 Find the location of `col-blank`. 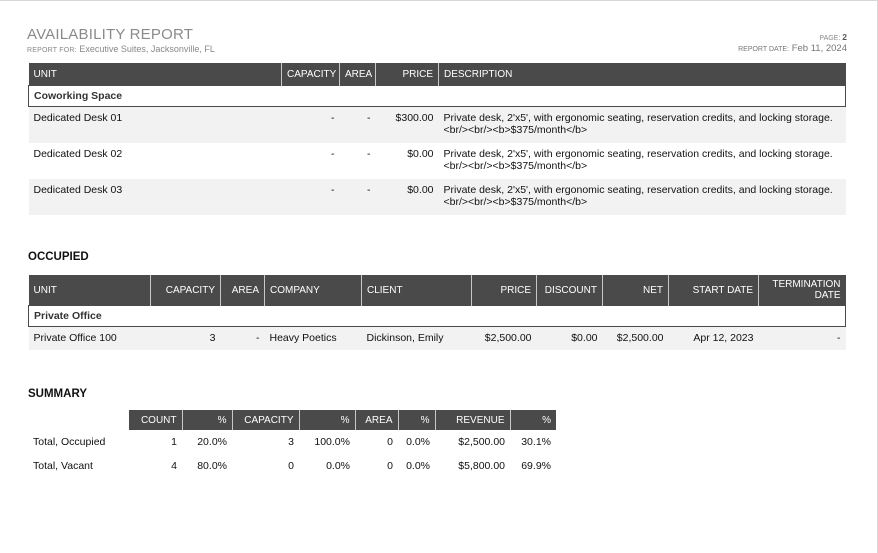

col-blank is located at coordinates (78, 420).